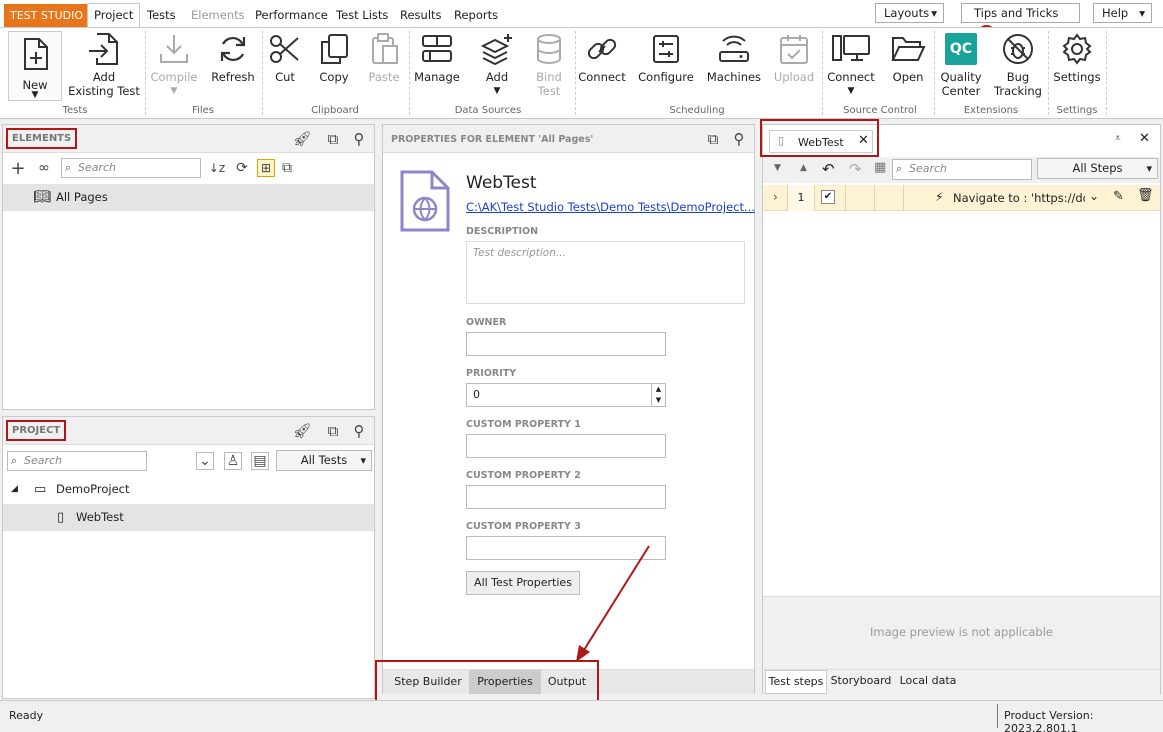 Image resolution: width=1163 pixels, height=732 pixels. I want to click on decrement-arrow-icon: ▼, so click(658, 400).